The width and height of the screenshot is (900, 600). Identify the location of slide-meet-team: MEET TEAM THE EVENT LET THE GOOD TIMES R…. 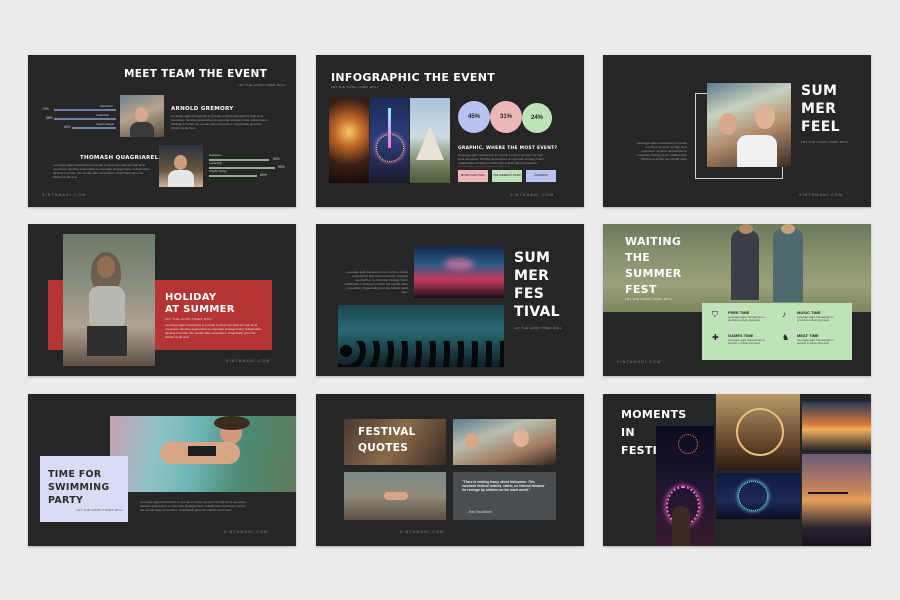
(162, 131).